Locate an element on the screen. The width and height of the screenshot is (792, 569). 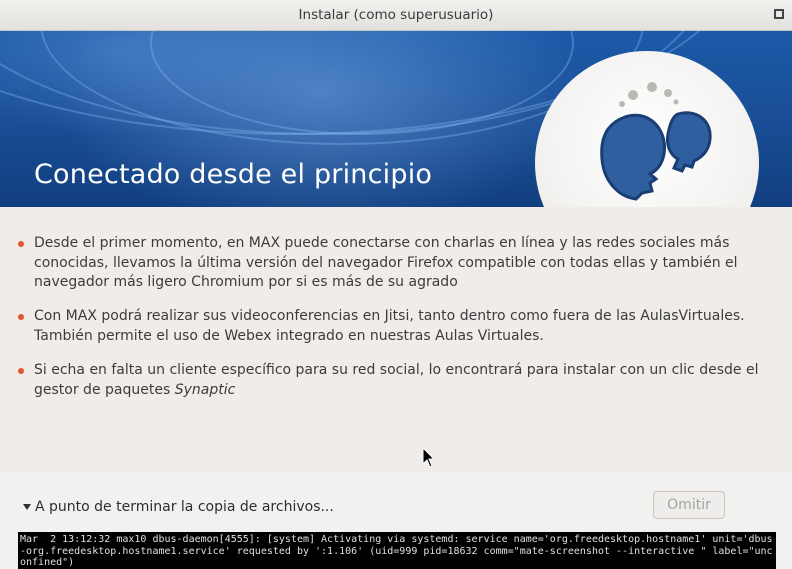
skip-button: Omitir is located at coordinates (689, 505).